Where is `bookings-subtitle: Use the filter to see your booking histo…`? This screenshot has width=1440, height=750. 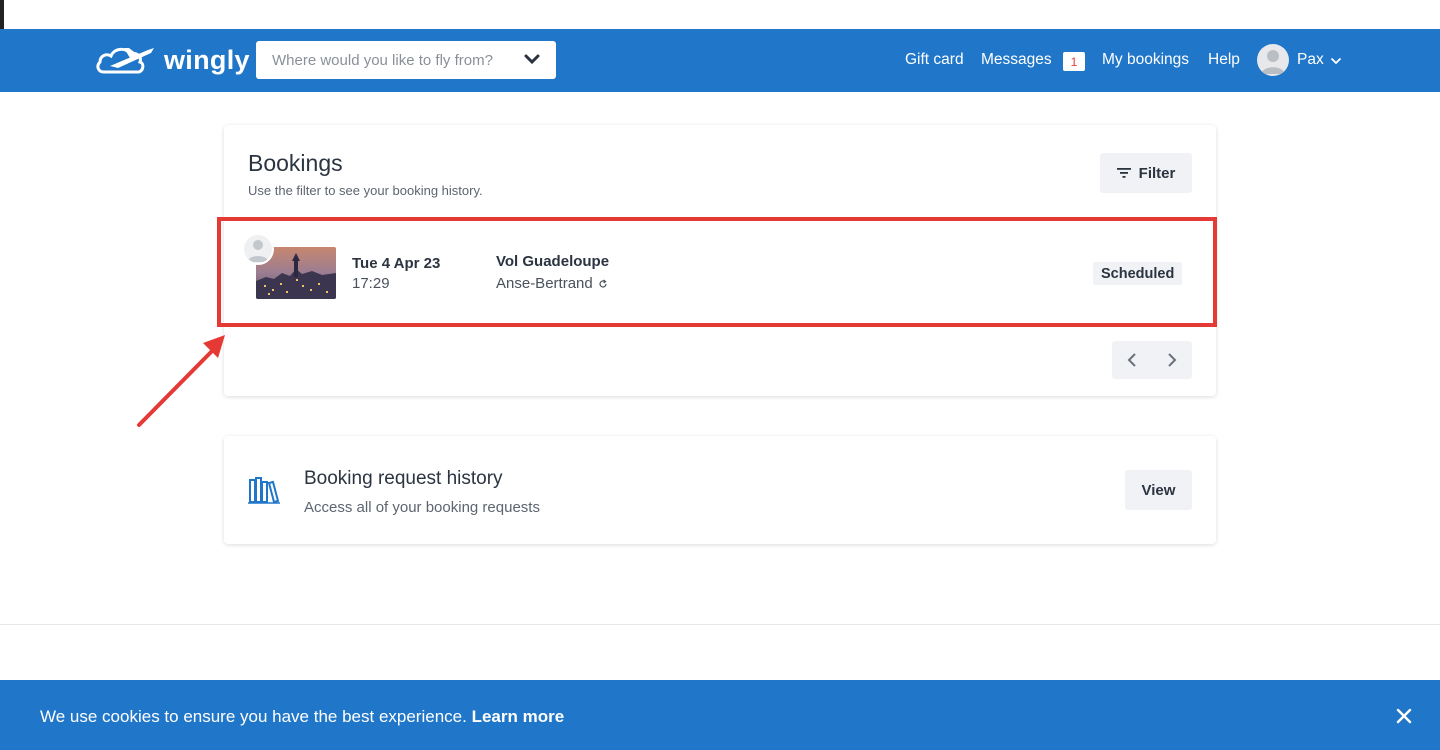
bookings-subtitle: Use the filter to see your booking histo… is located at coordinates (365, 190).